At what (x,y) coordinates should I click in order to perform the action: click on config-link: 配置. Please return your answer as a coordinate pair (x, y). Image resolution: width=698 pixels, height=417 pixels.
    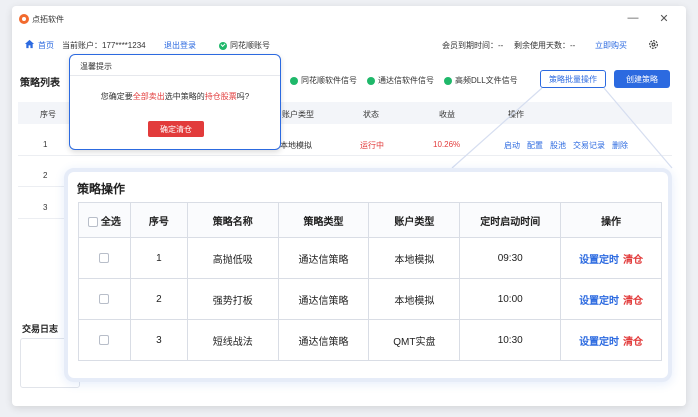
    Looking at the image, I should click on (535, 145).